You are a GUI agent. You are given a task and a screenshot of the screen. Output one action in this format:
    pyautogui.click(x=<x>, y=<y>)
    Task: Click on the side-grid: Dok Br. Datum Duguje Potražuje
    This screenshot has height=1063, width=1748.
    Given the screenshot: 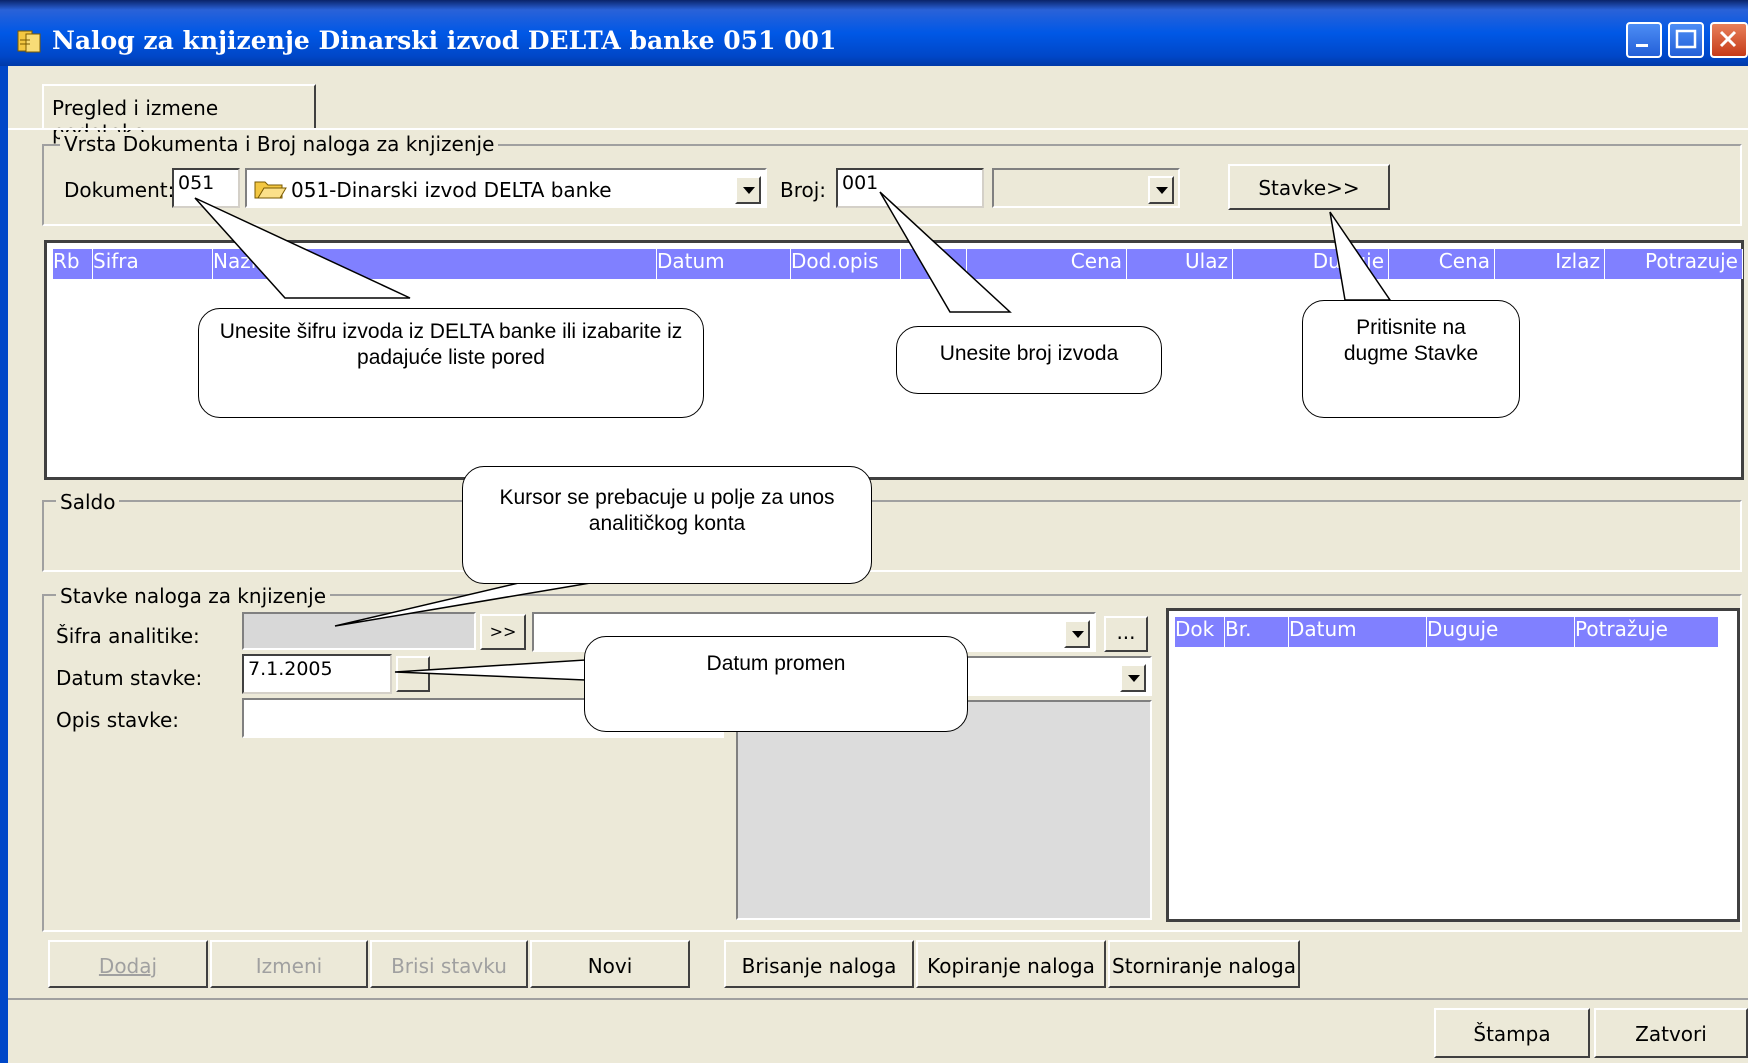 What is the action you would take?
    pyautogui.click(x=1453, y=765)
    